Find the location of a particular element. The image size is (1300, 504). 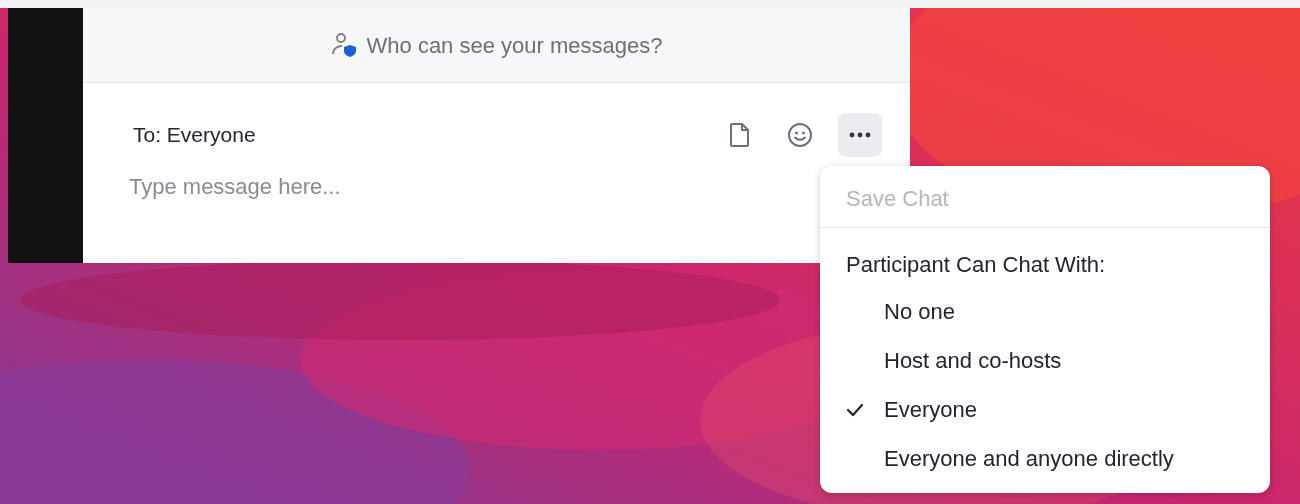

privacy-banner: Who can see your messages? is located at coordinates (496, 45).